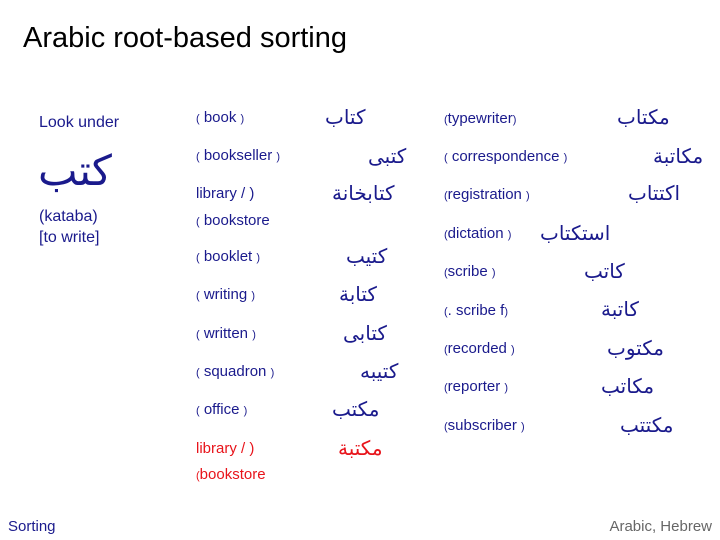 This screenshot has width=720, height=540. Describe the element at coordinates (360, 448) in the screenshot. I see `left-entry-ar-highlight: مكتبة` at that location.